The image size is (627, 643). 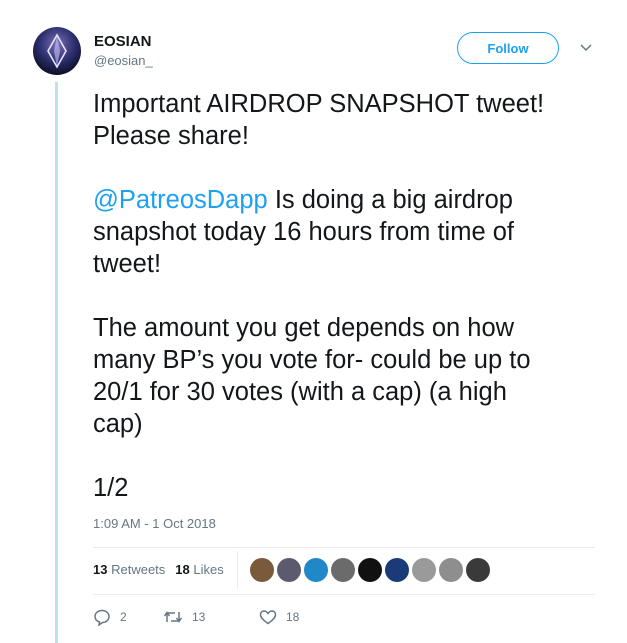 I want to click on stats-divider, so click(x=237, y=570).